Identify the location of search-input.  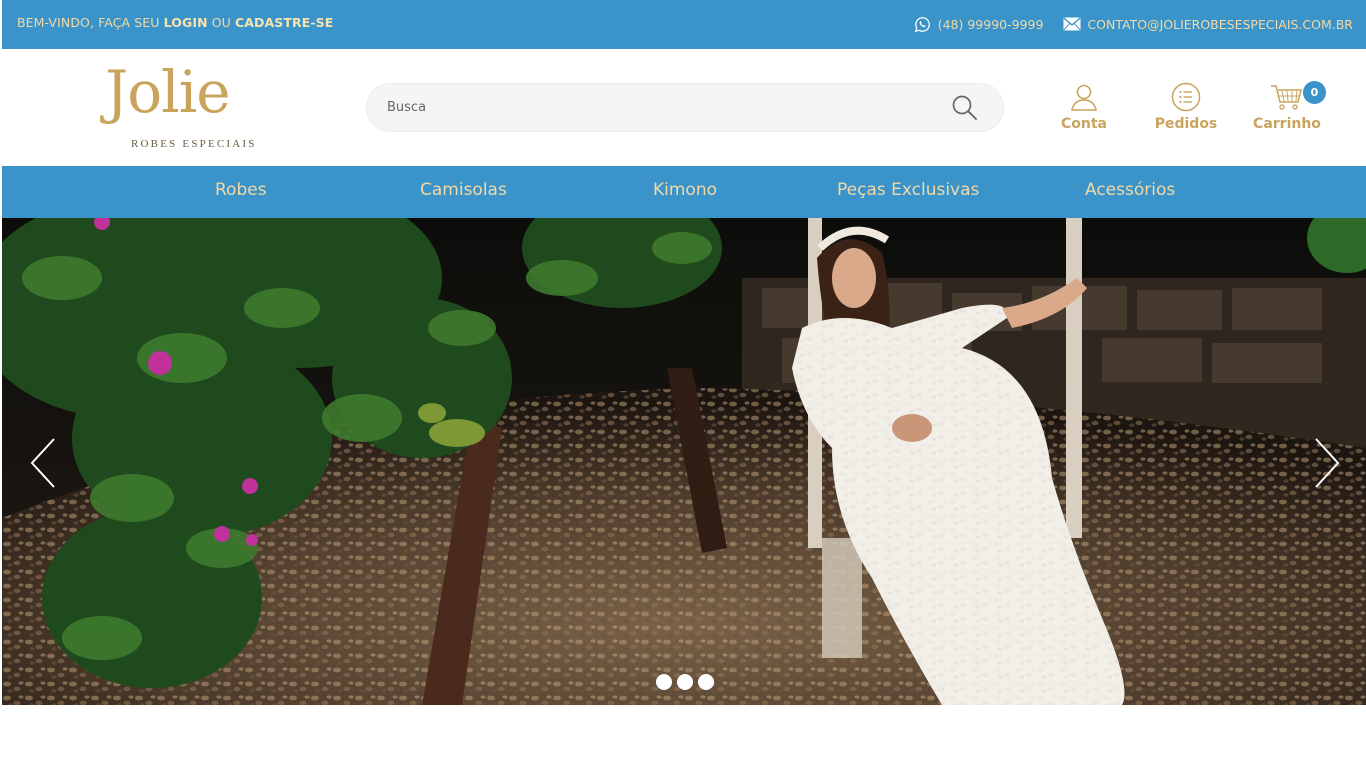
(657, 107).